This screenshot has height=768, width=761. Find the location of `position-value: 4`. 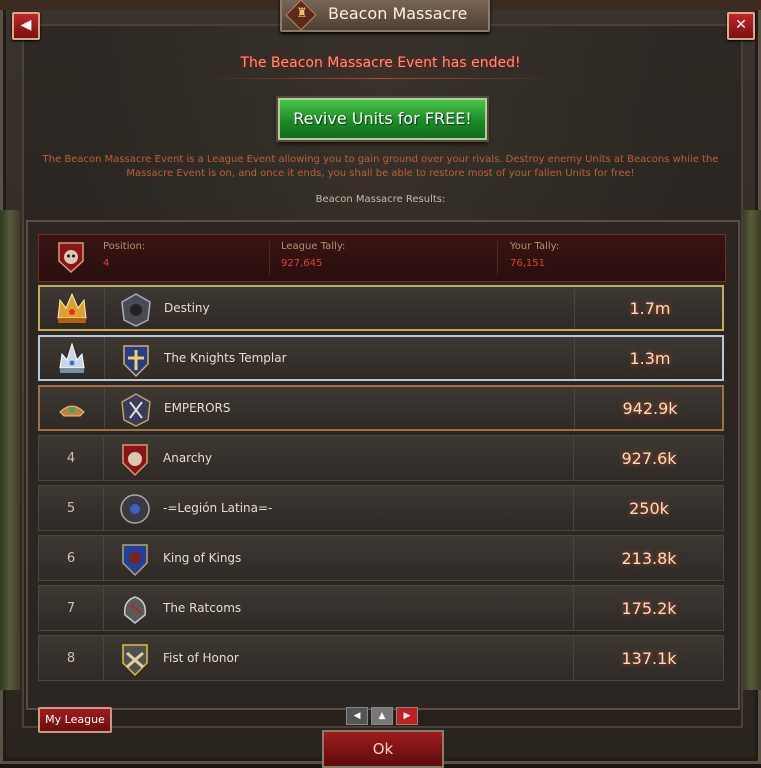

position-value: 4 is located at coordinates (106, 263).